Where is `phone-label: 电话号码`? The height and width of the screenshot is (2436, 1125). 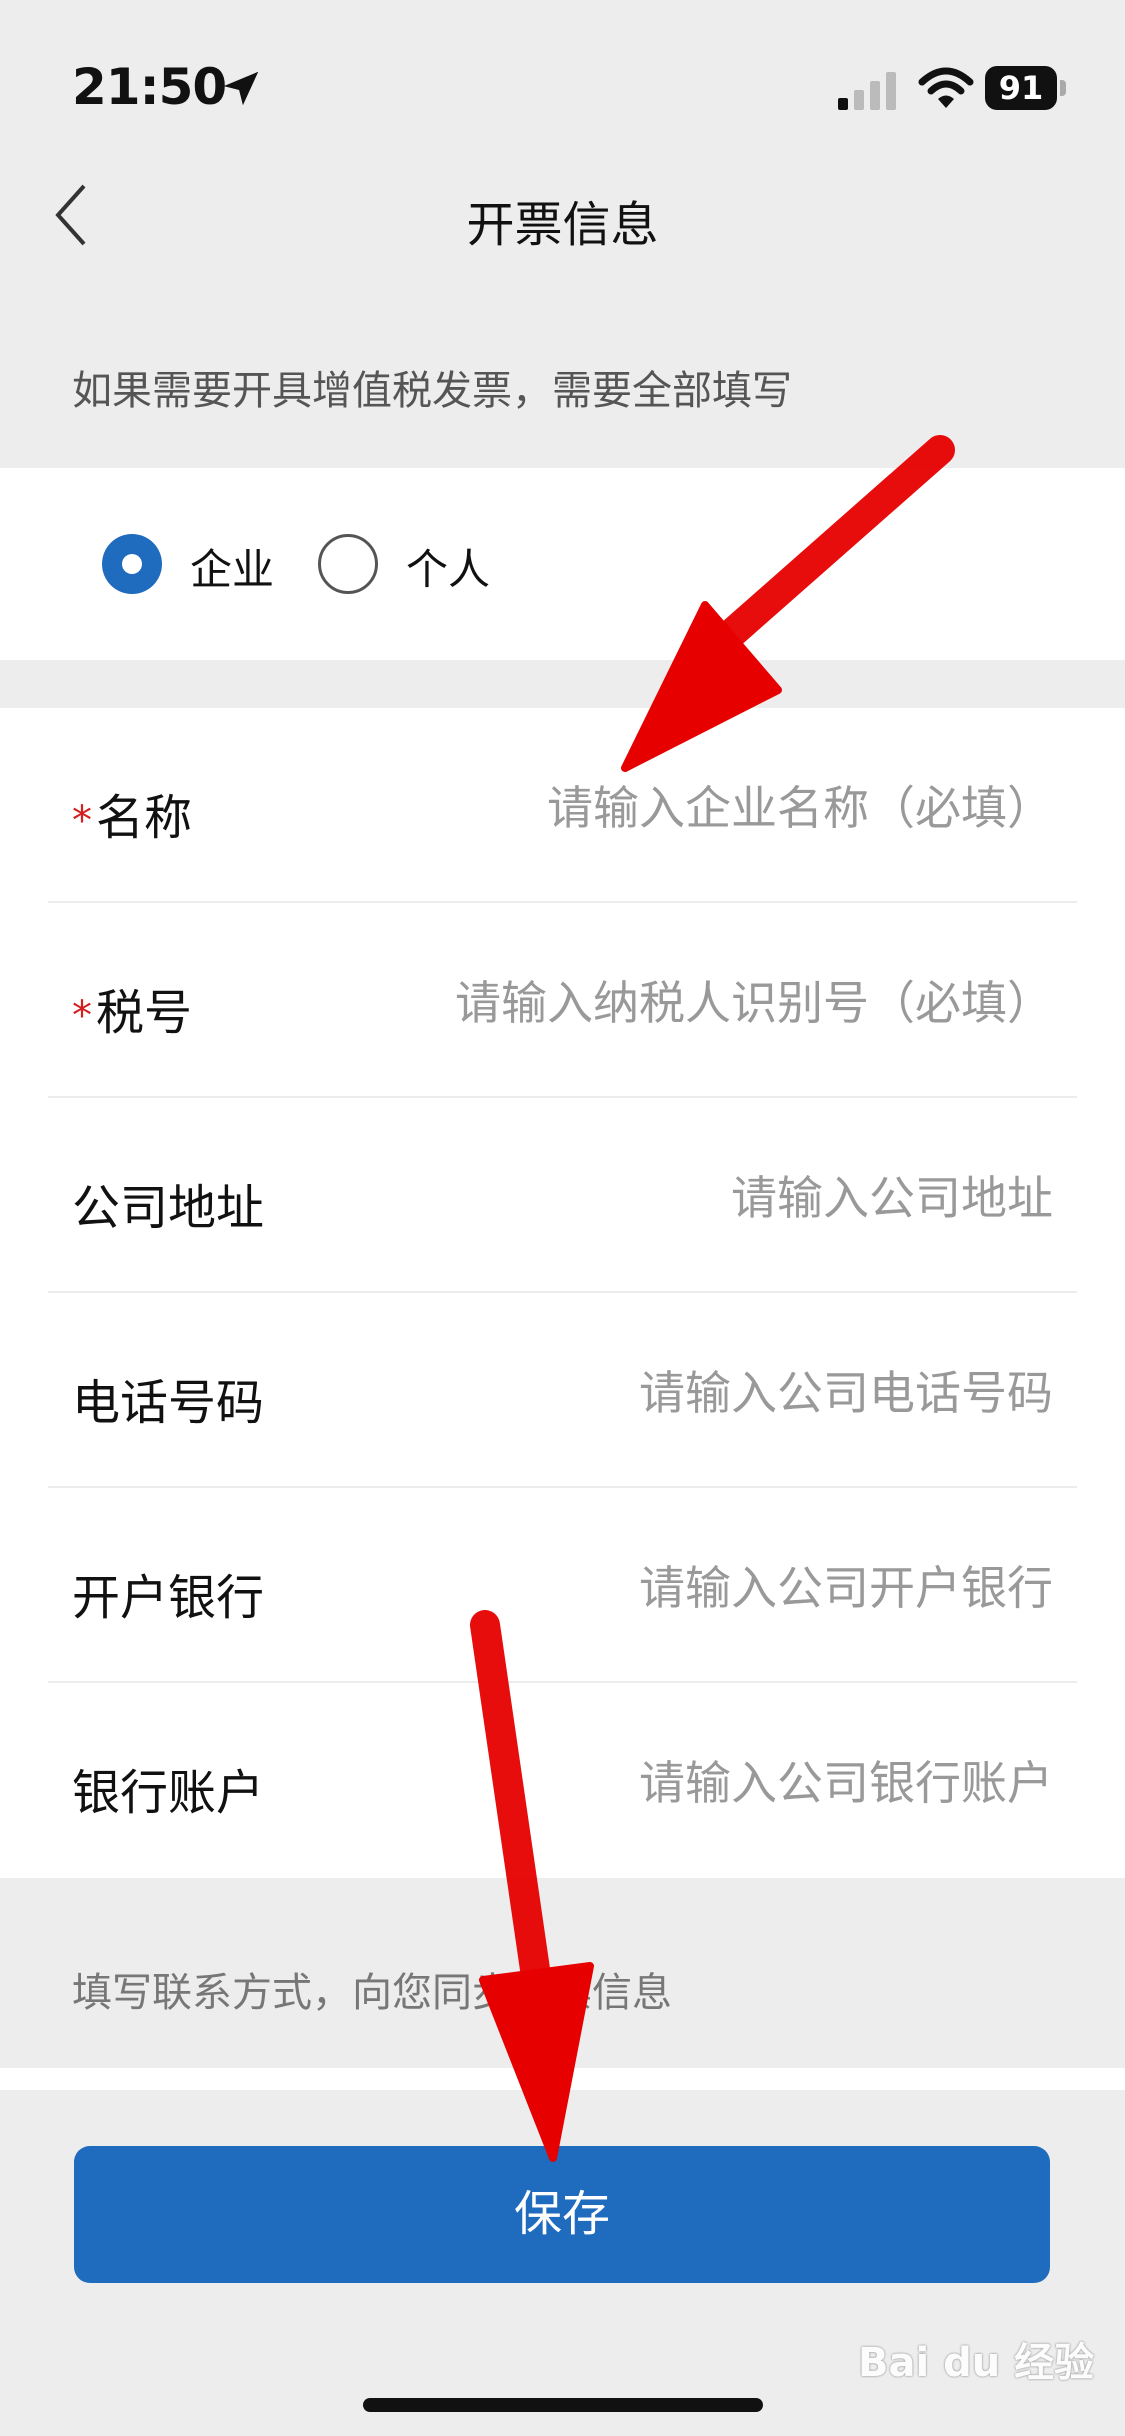
phone-label: 电话号码 is located at coordinates (168, 1403).